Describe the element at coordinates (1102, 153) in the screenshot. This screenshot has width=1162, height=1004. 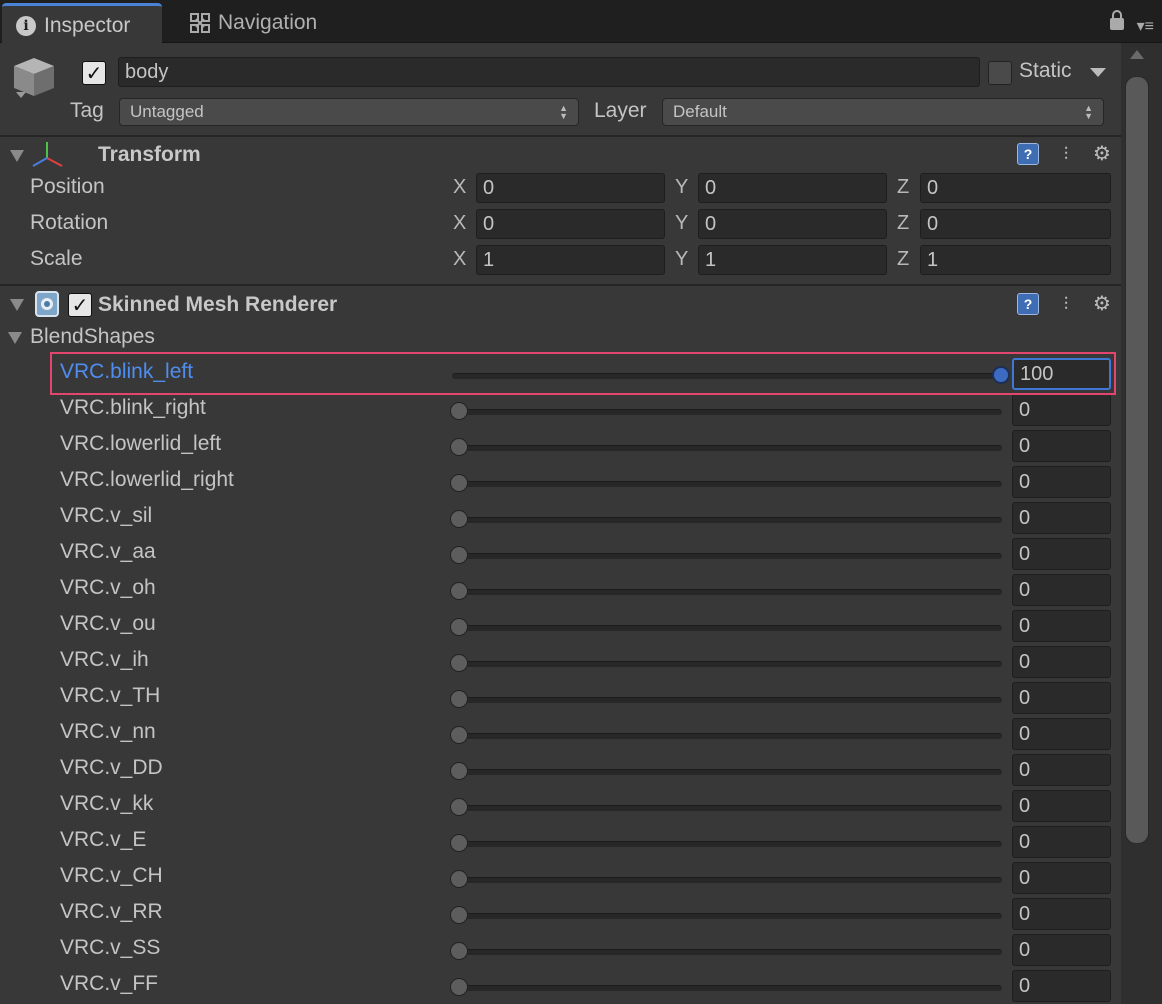
I see `transform-settings-gear-icon: ⚙` at that location.